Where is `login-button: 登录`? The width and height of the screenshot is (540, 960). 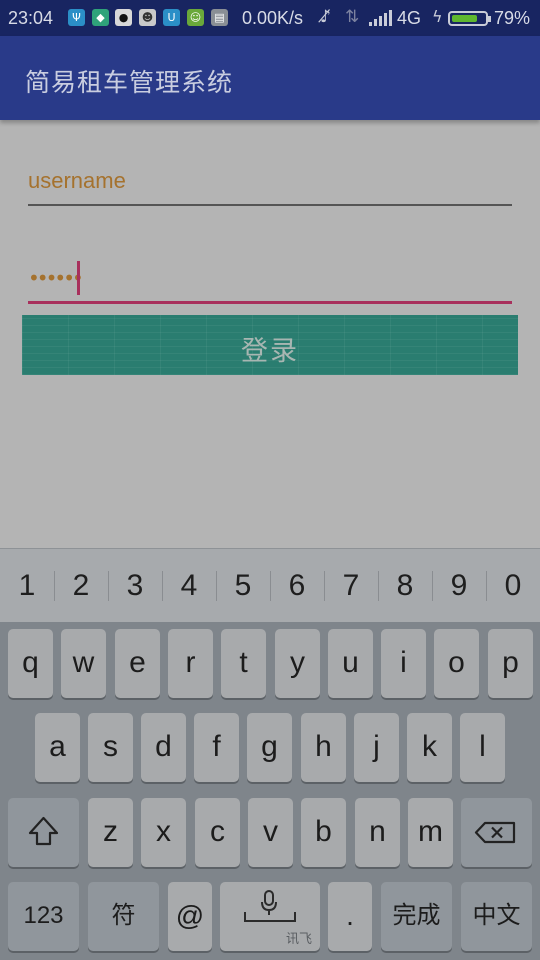 login-button: 登录 is located at coordinates (270, 345).